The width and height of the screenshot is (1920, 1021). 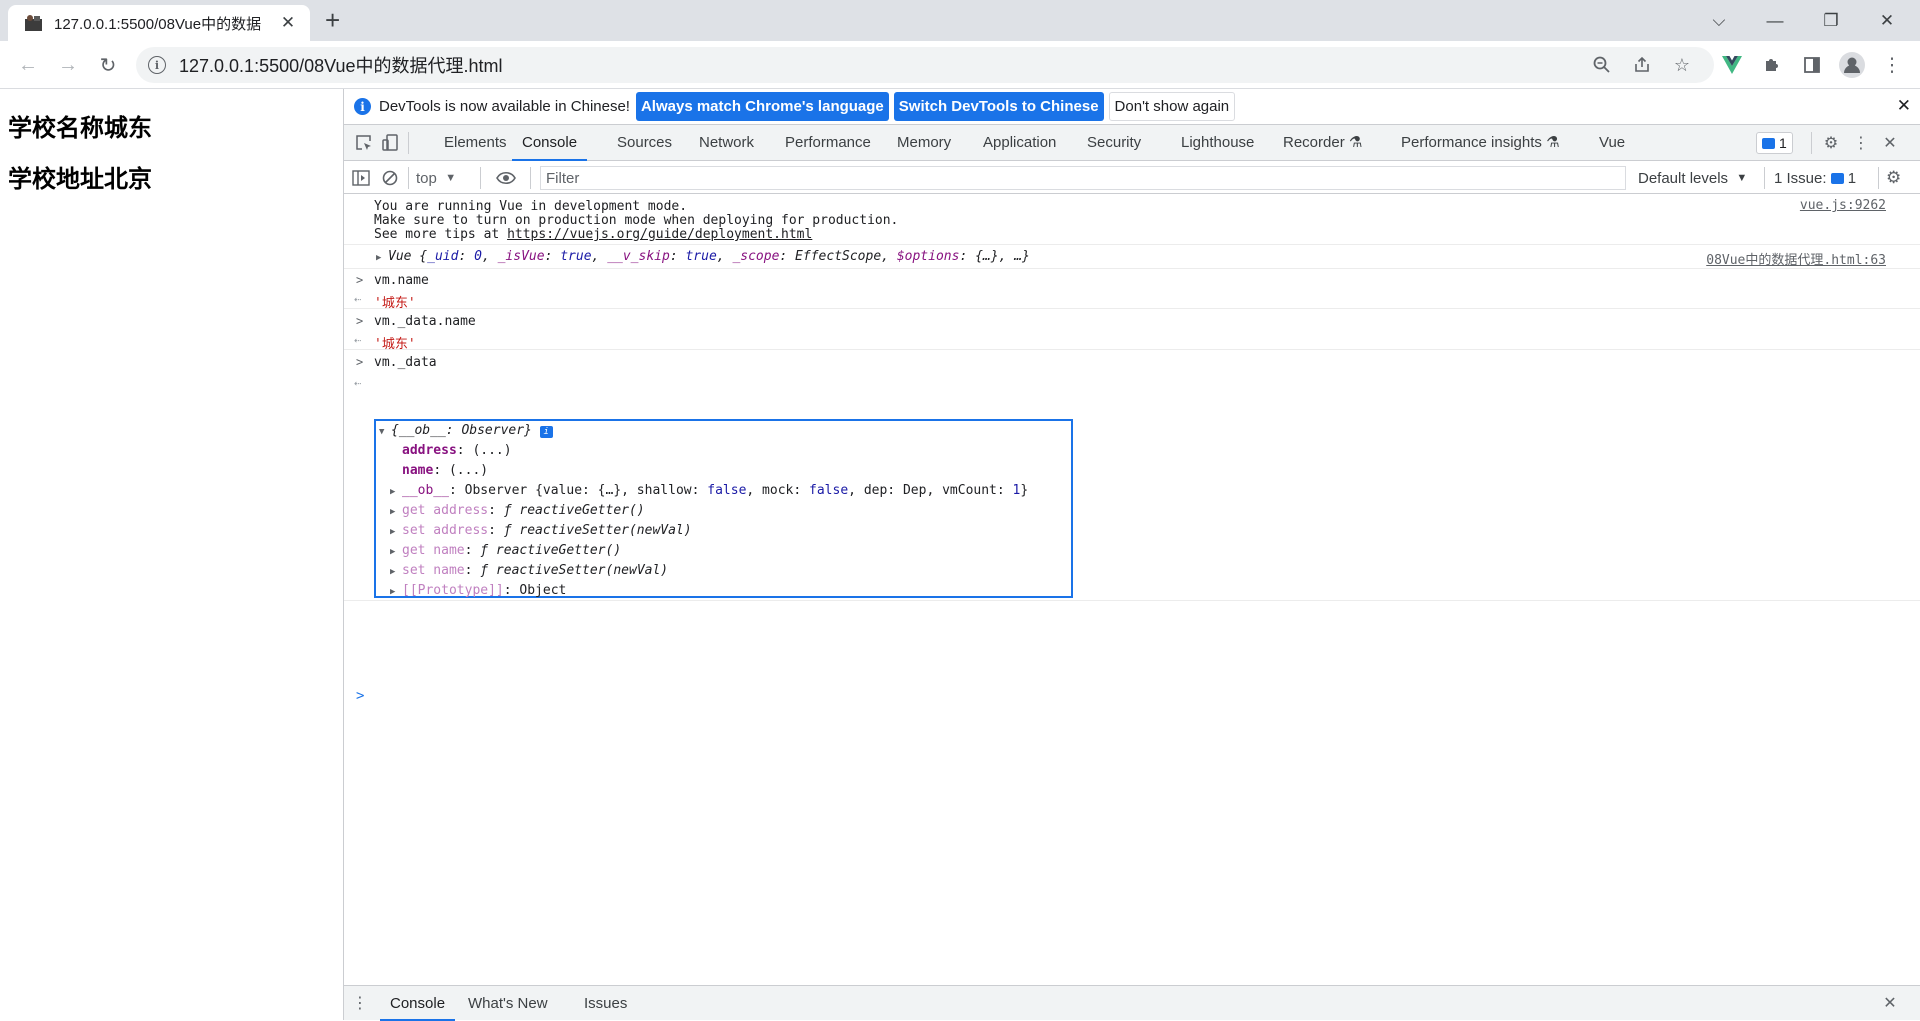 What do you see at coordinates (1139, 694) in the screenshot?
I see `console-prompt-input` at bounding box center [1139, 694].